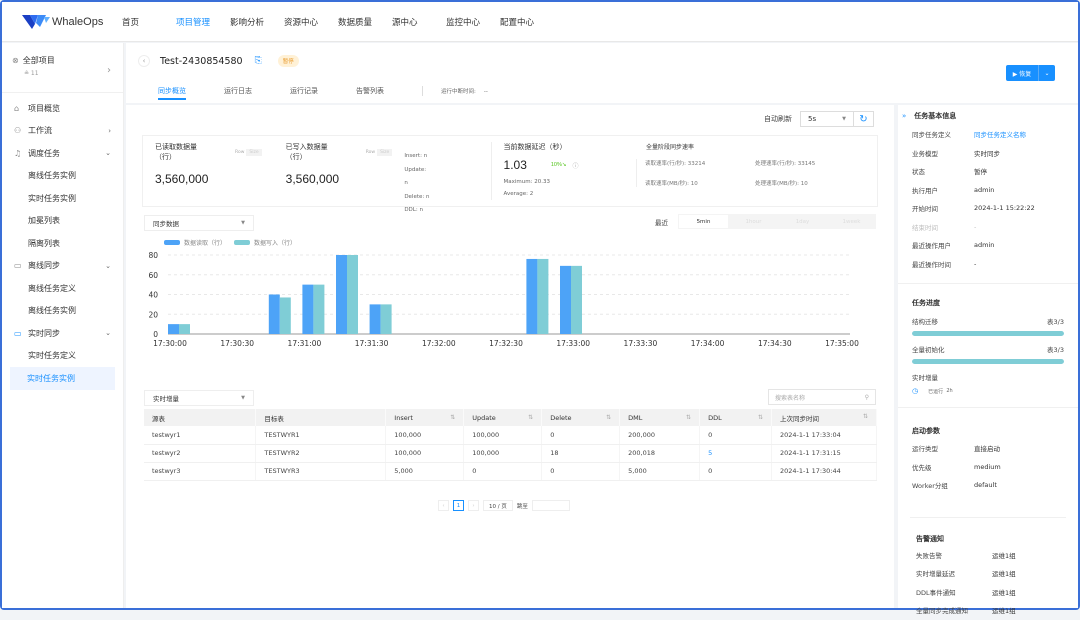 The image size is (1080, 620). I want to click on search-placeholder: 搜索表名称, so click(790, 398).